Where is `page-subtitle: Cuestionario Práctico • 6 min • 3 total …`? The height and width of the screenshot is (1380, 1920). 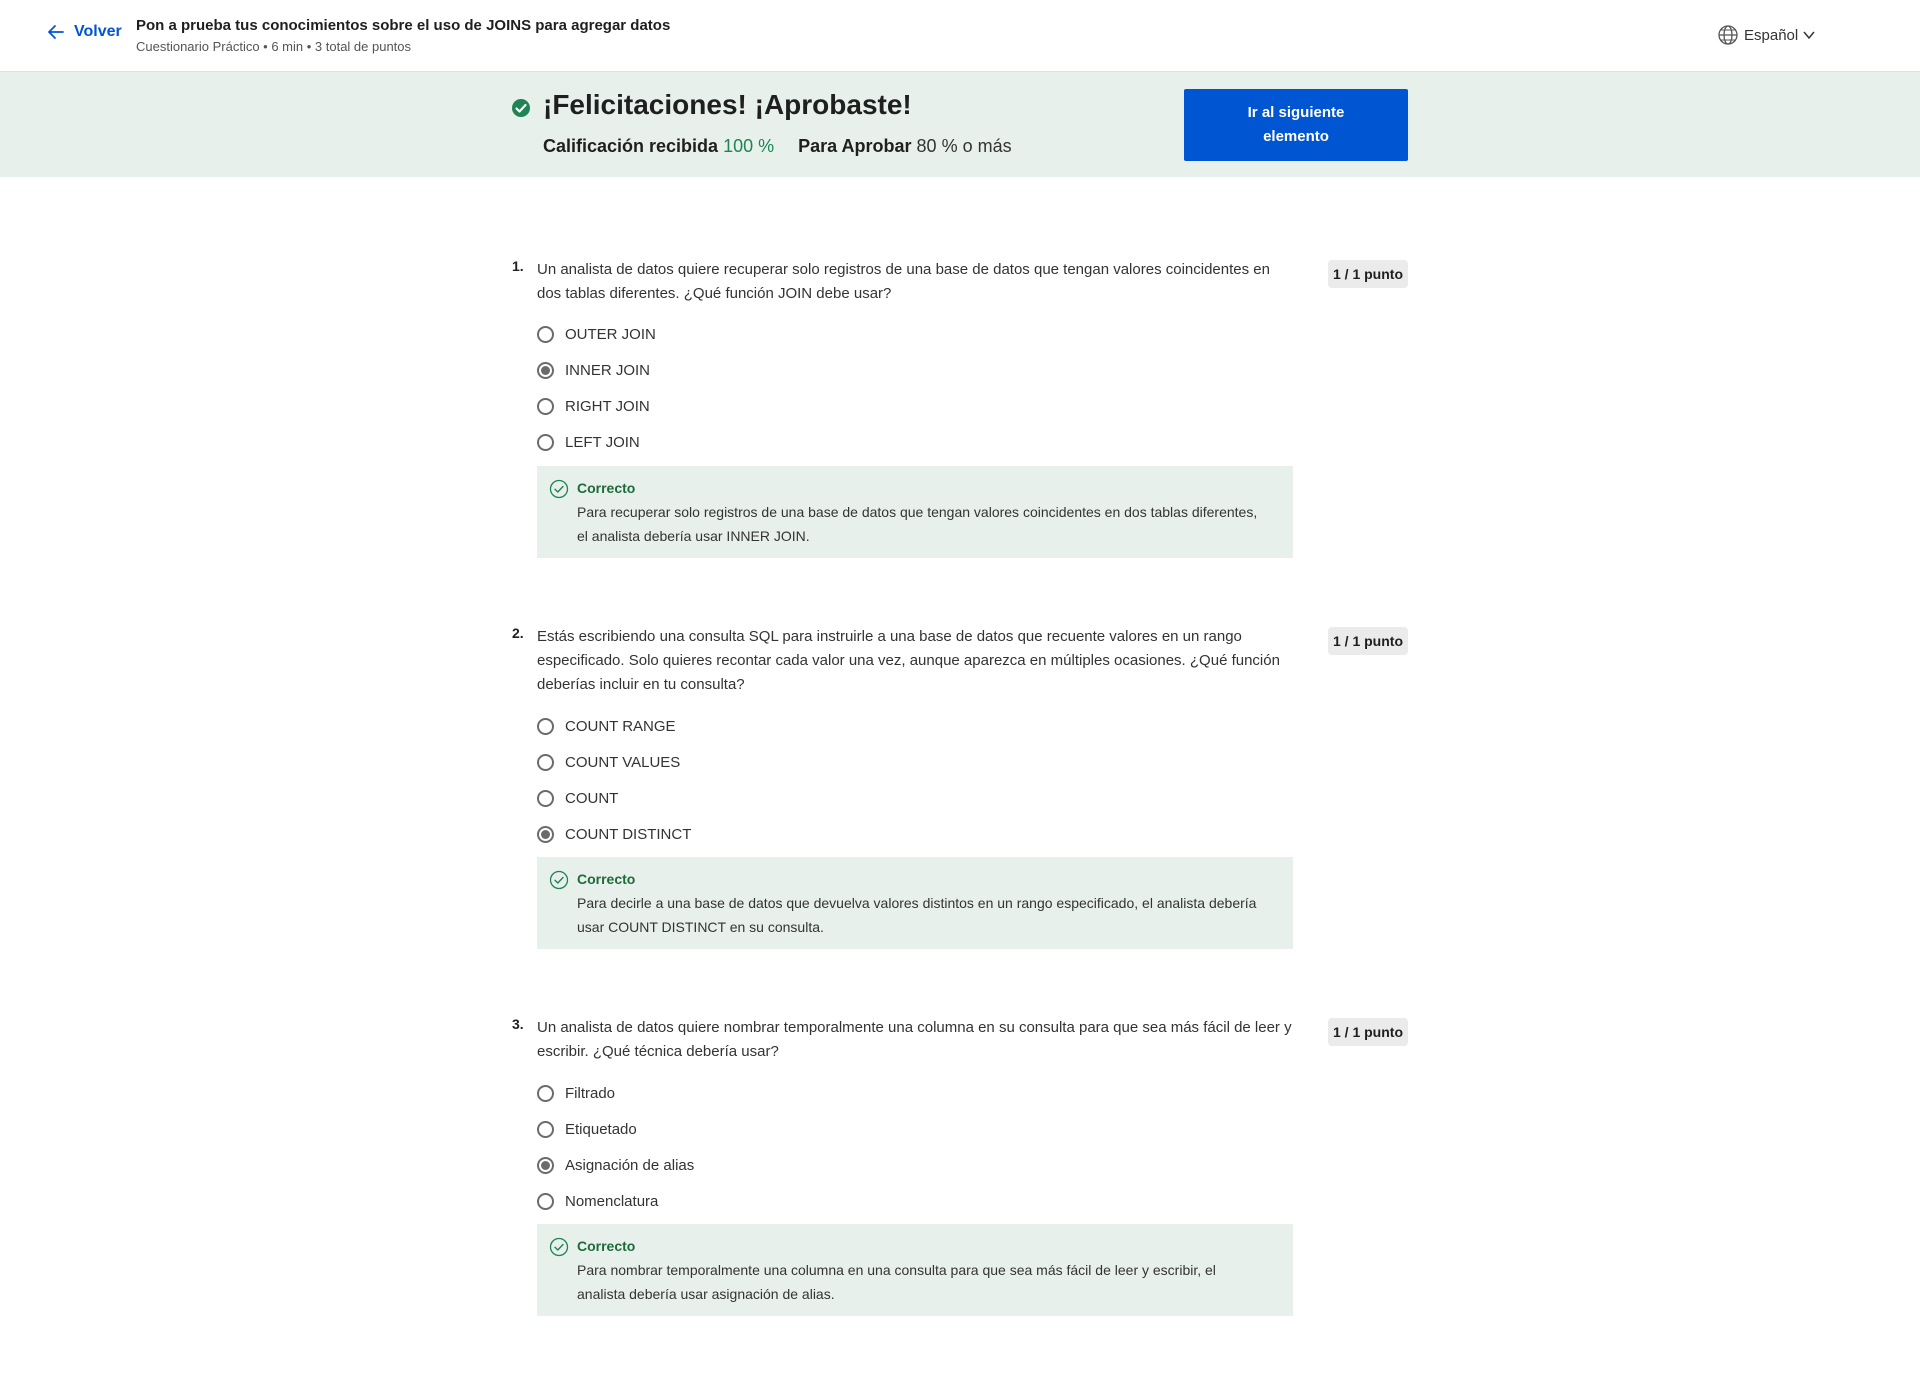 page-subtitle: Cuestionario Práctico • 6 min • 3 total … is located at coordinates (274, 46).